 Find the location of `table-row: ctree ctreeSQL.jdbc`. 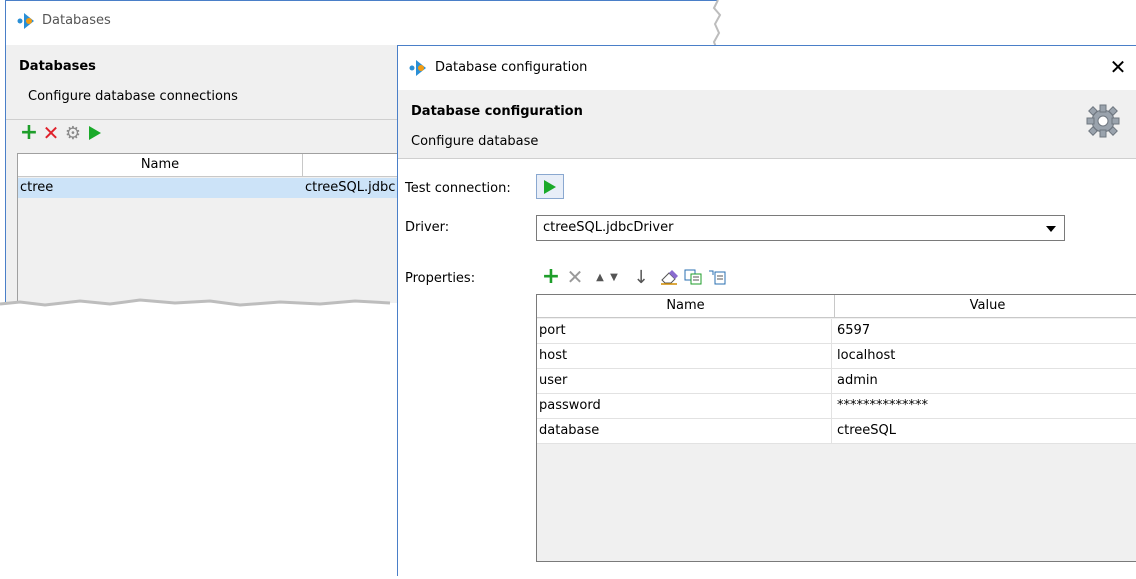

table-row: ctree ctreeSQL.jdbc is located at coordinates (213, 188).